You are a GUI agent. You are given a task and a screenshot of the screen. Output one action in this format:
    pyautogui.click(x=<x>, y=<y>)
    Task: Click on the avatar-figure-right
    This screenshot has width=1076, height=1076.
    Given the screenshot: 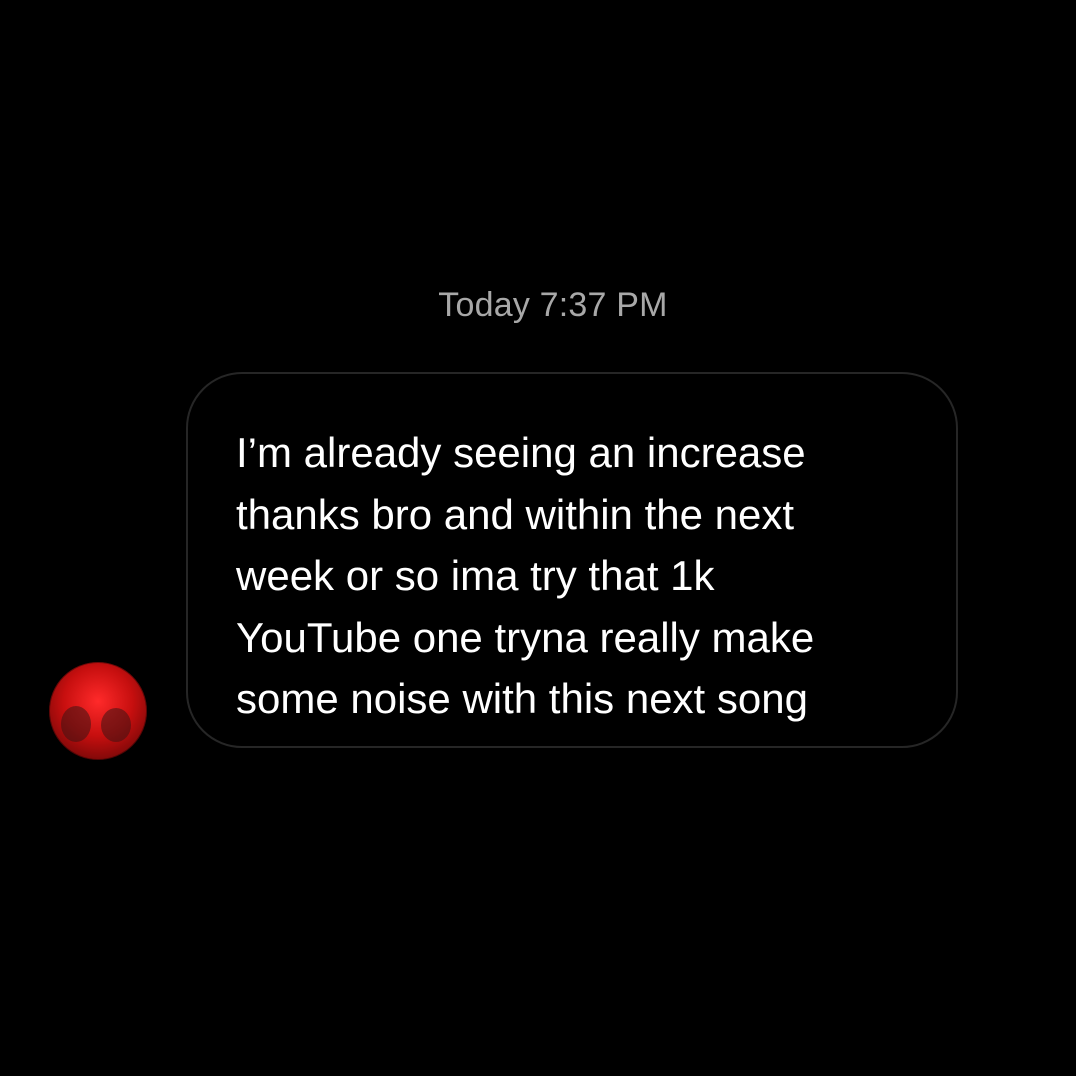 What is the action you would take?
    pyautogui.click(x=116, y=725)
    